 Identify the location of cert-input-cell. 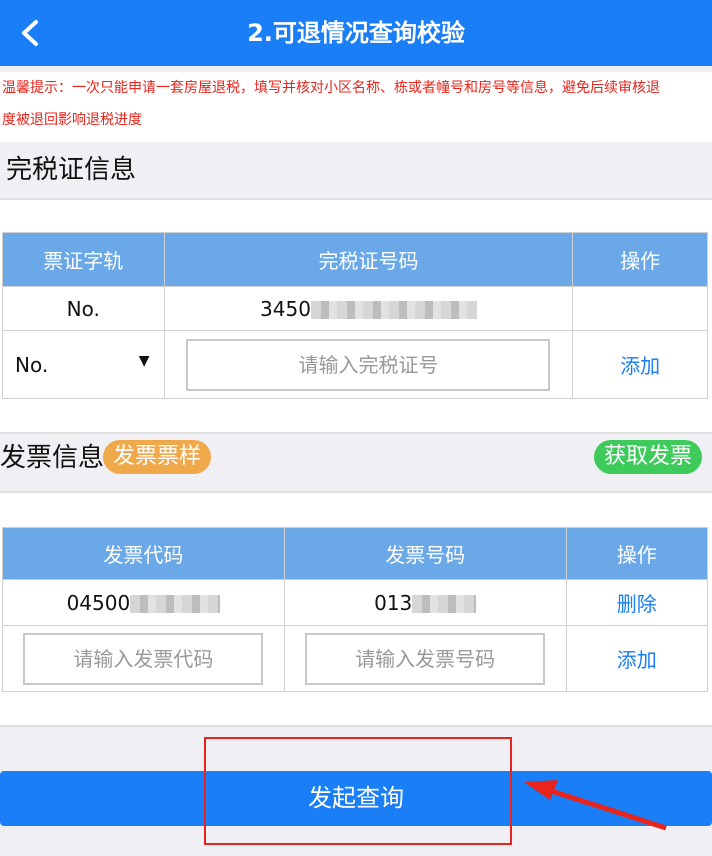
(368, 364).